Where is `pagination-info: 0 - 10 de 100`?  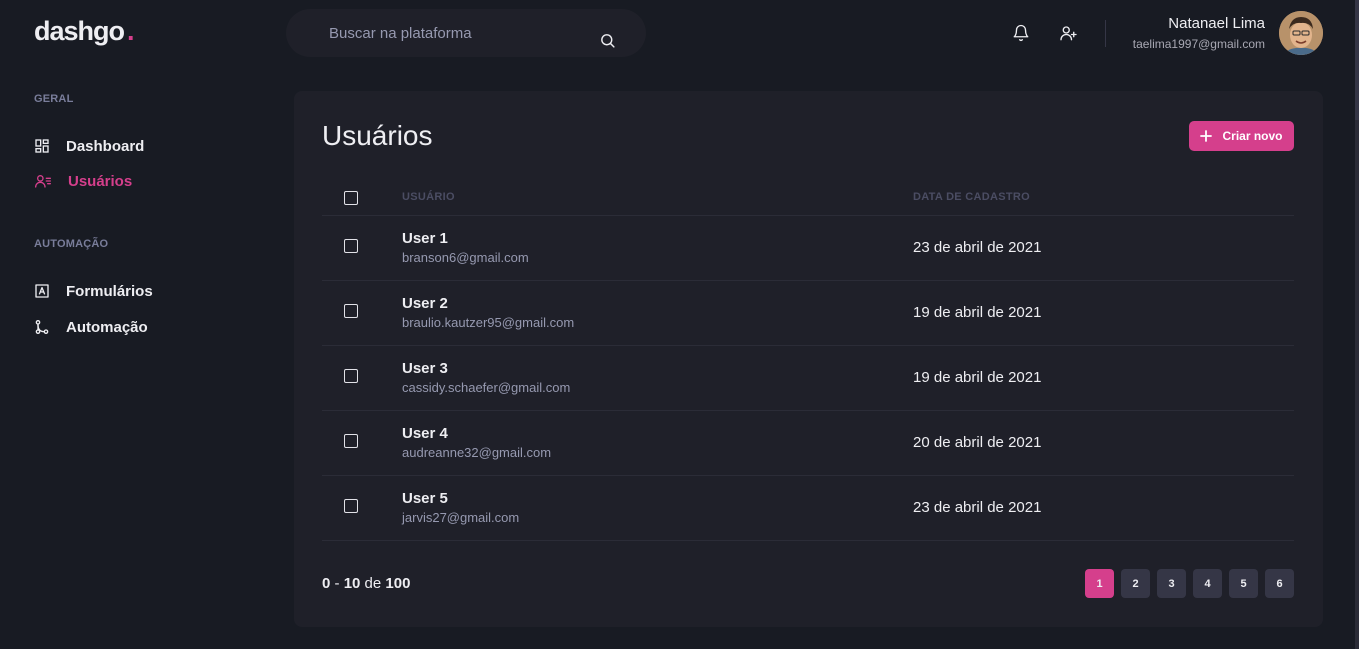 pagination-info: 0 - 10 de 100 is located at coordinates (366, 583).